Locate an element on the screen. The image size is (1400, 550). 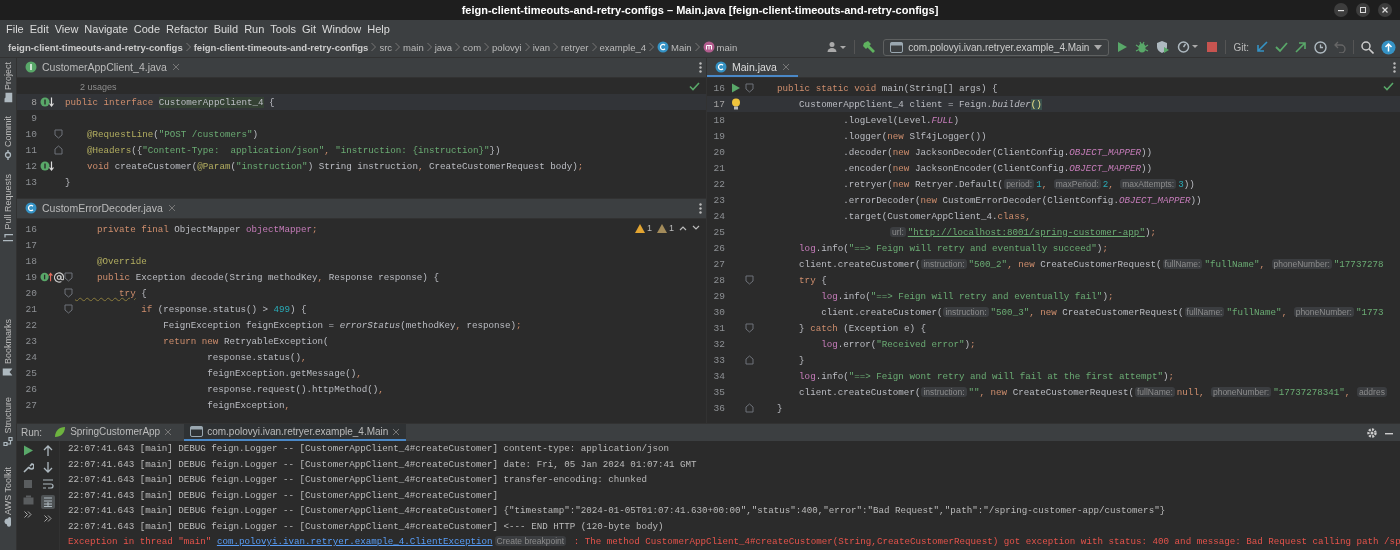
menu-item: View is located at coordinates (66, 28).